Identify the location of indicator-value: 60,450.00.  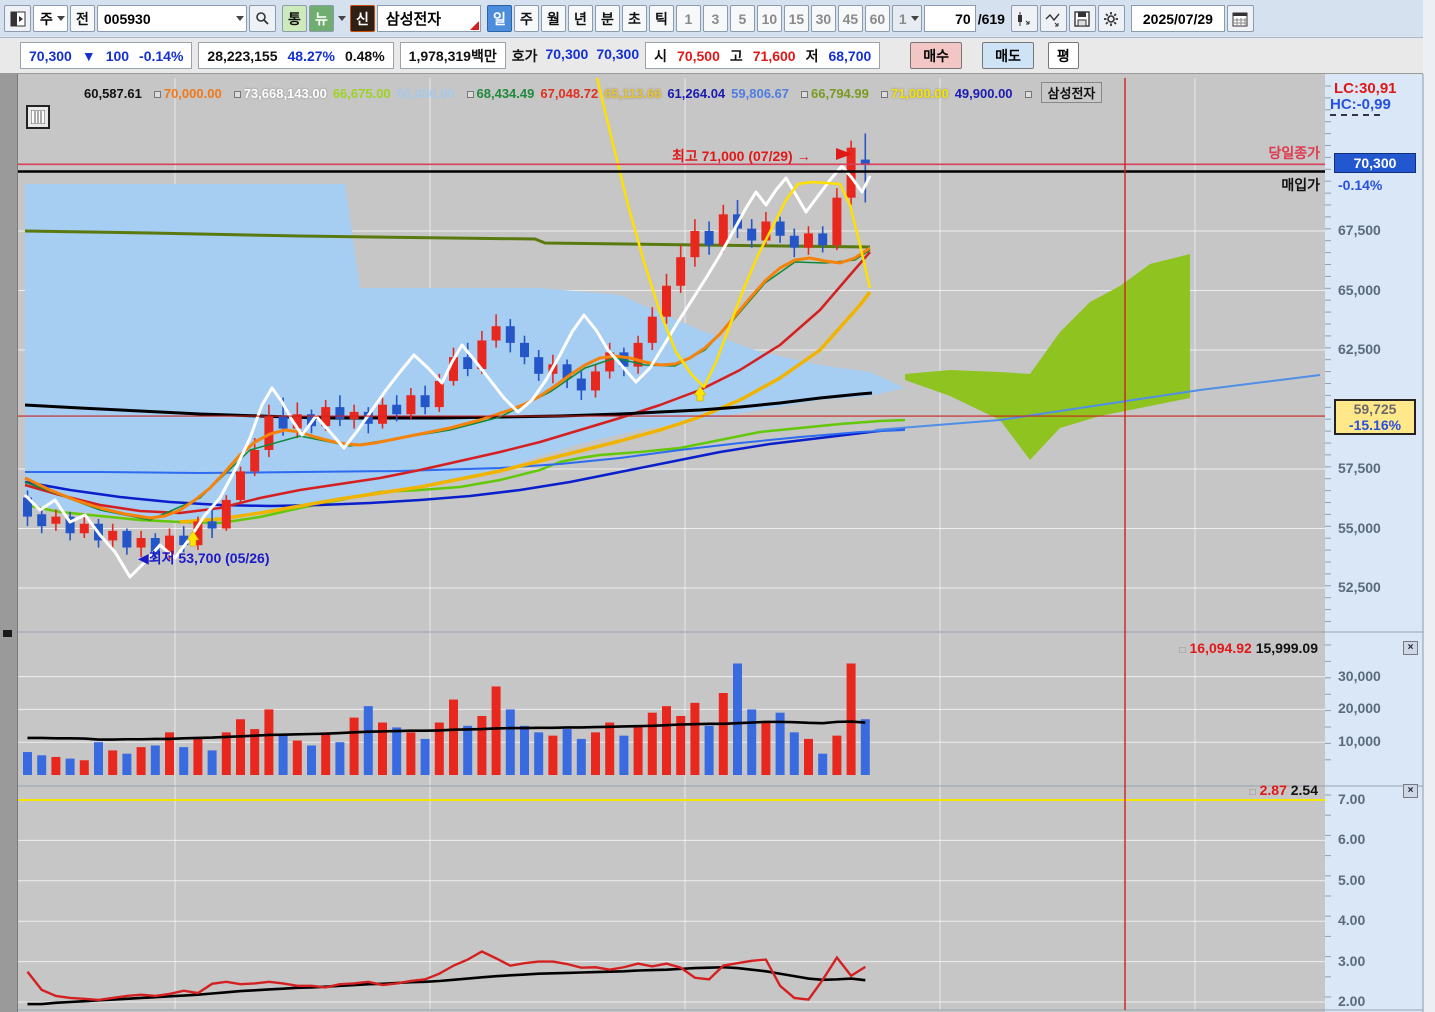
(425, 93).